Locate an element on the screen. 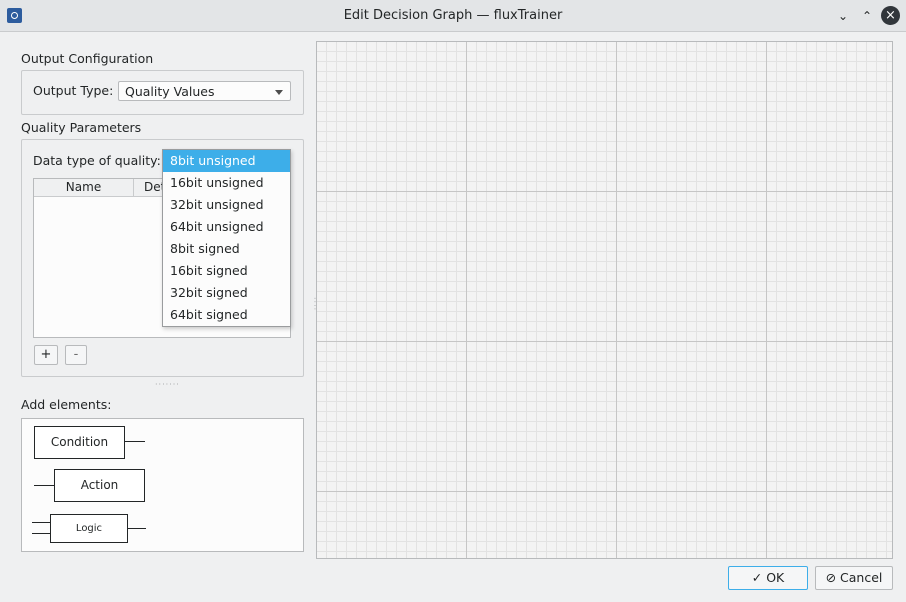 This screenshot has width=906, height=602. cancel-button: ⊘ Cancel is located at coordinates (854, 578).